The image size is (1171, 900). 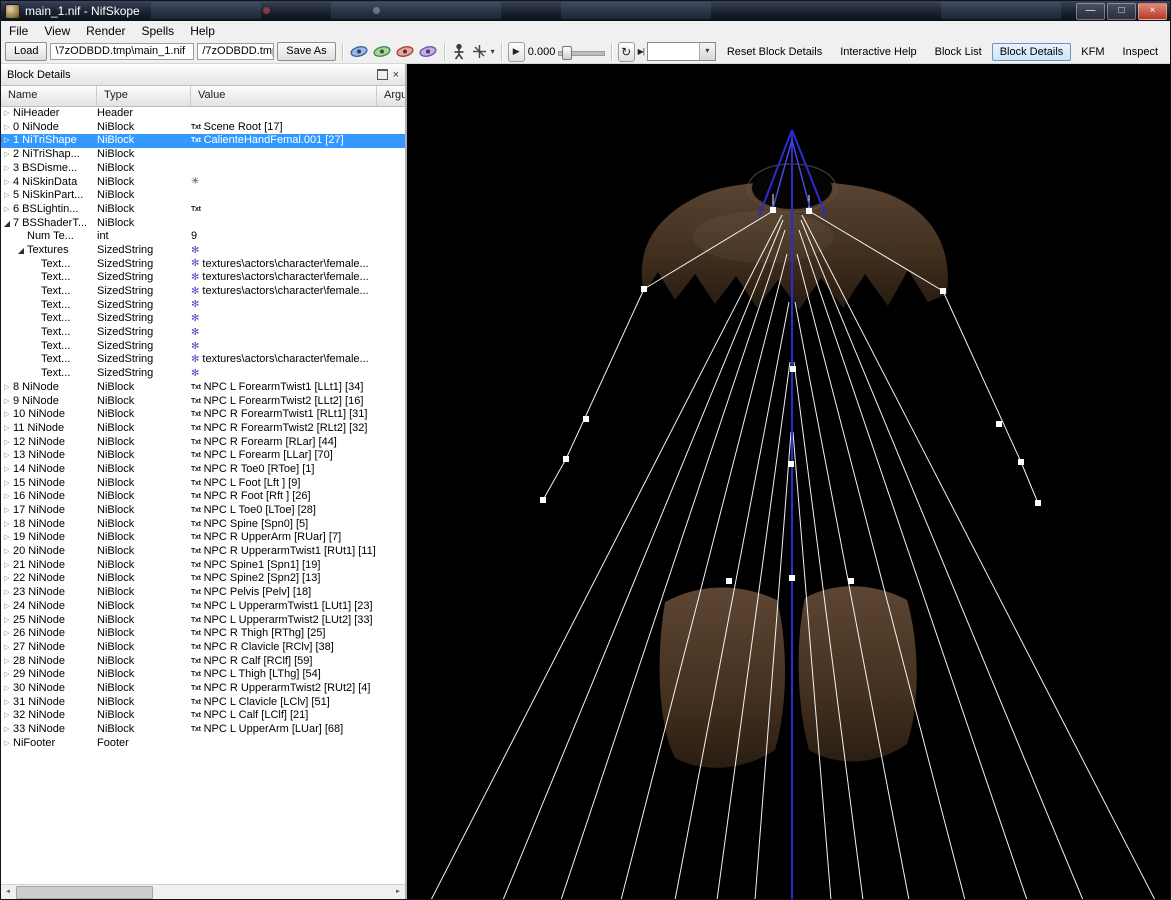 I want to click on walk-figure-icon, so click(x=459, y=51).